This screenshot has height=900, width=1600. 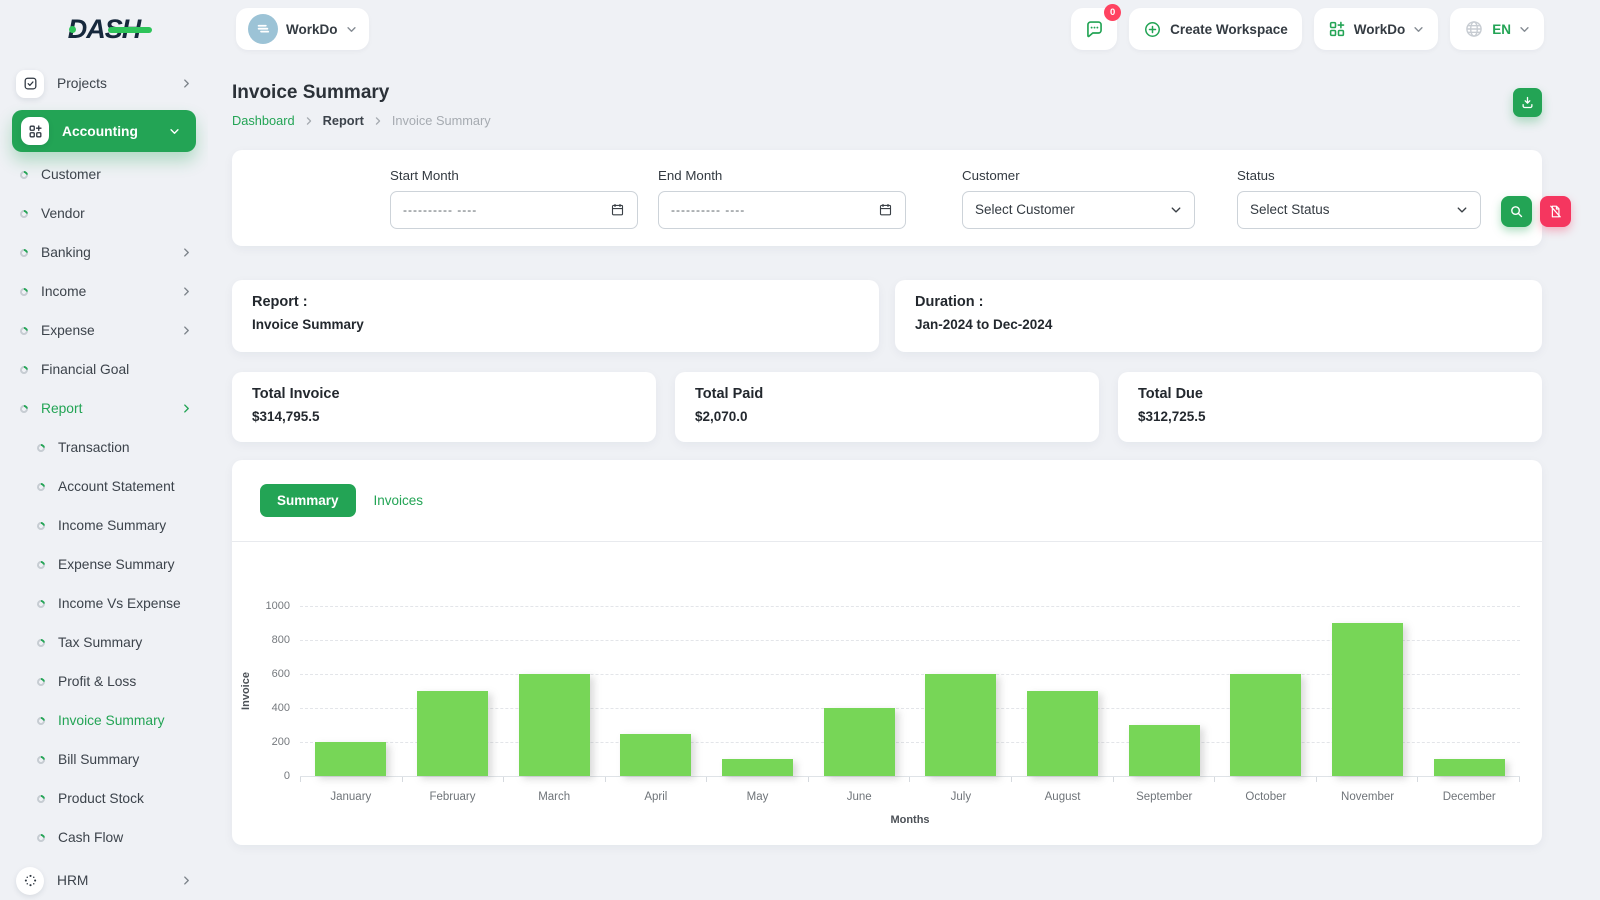 I want to click on bar-may, so click(x=757, y=767).